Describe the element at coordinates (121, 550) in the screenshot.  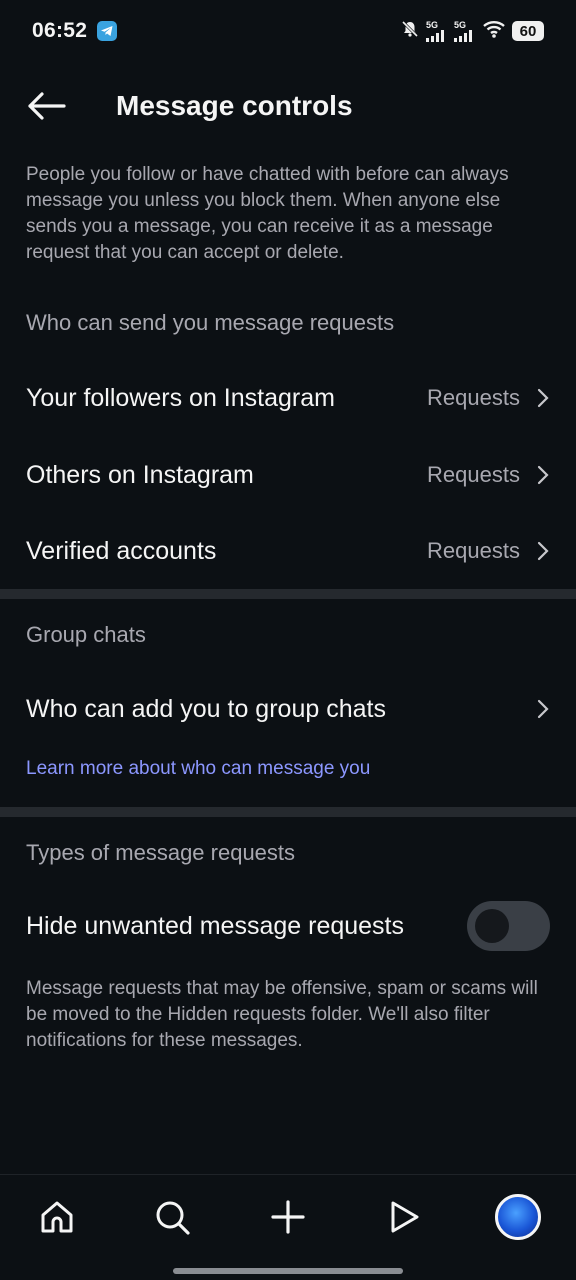
I see `row-label: Verified accounts` at that location.